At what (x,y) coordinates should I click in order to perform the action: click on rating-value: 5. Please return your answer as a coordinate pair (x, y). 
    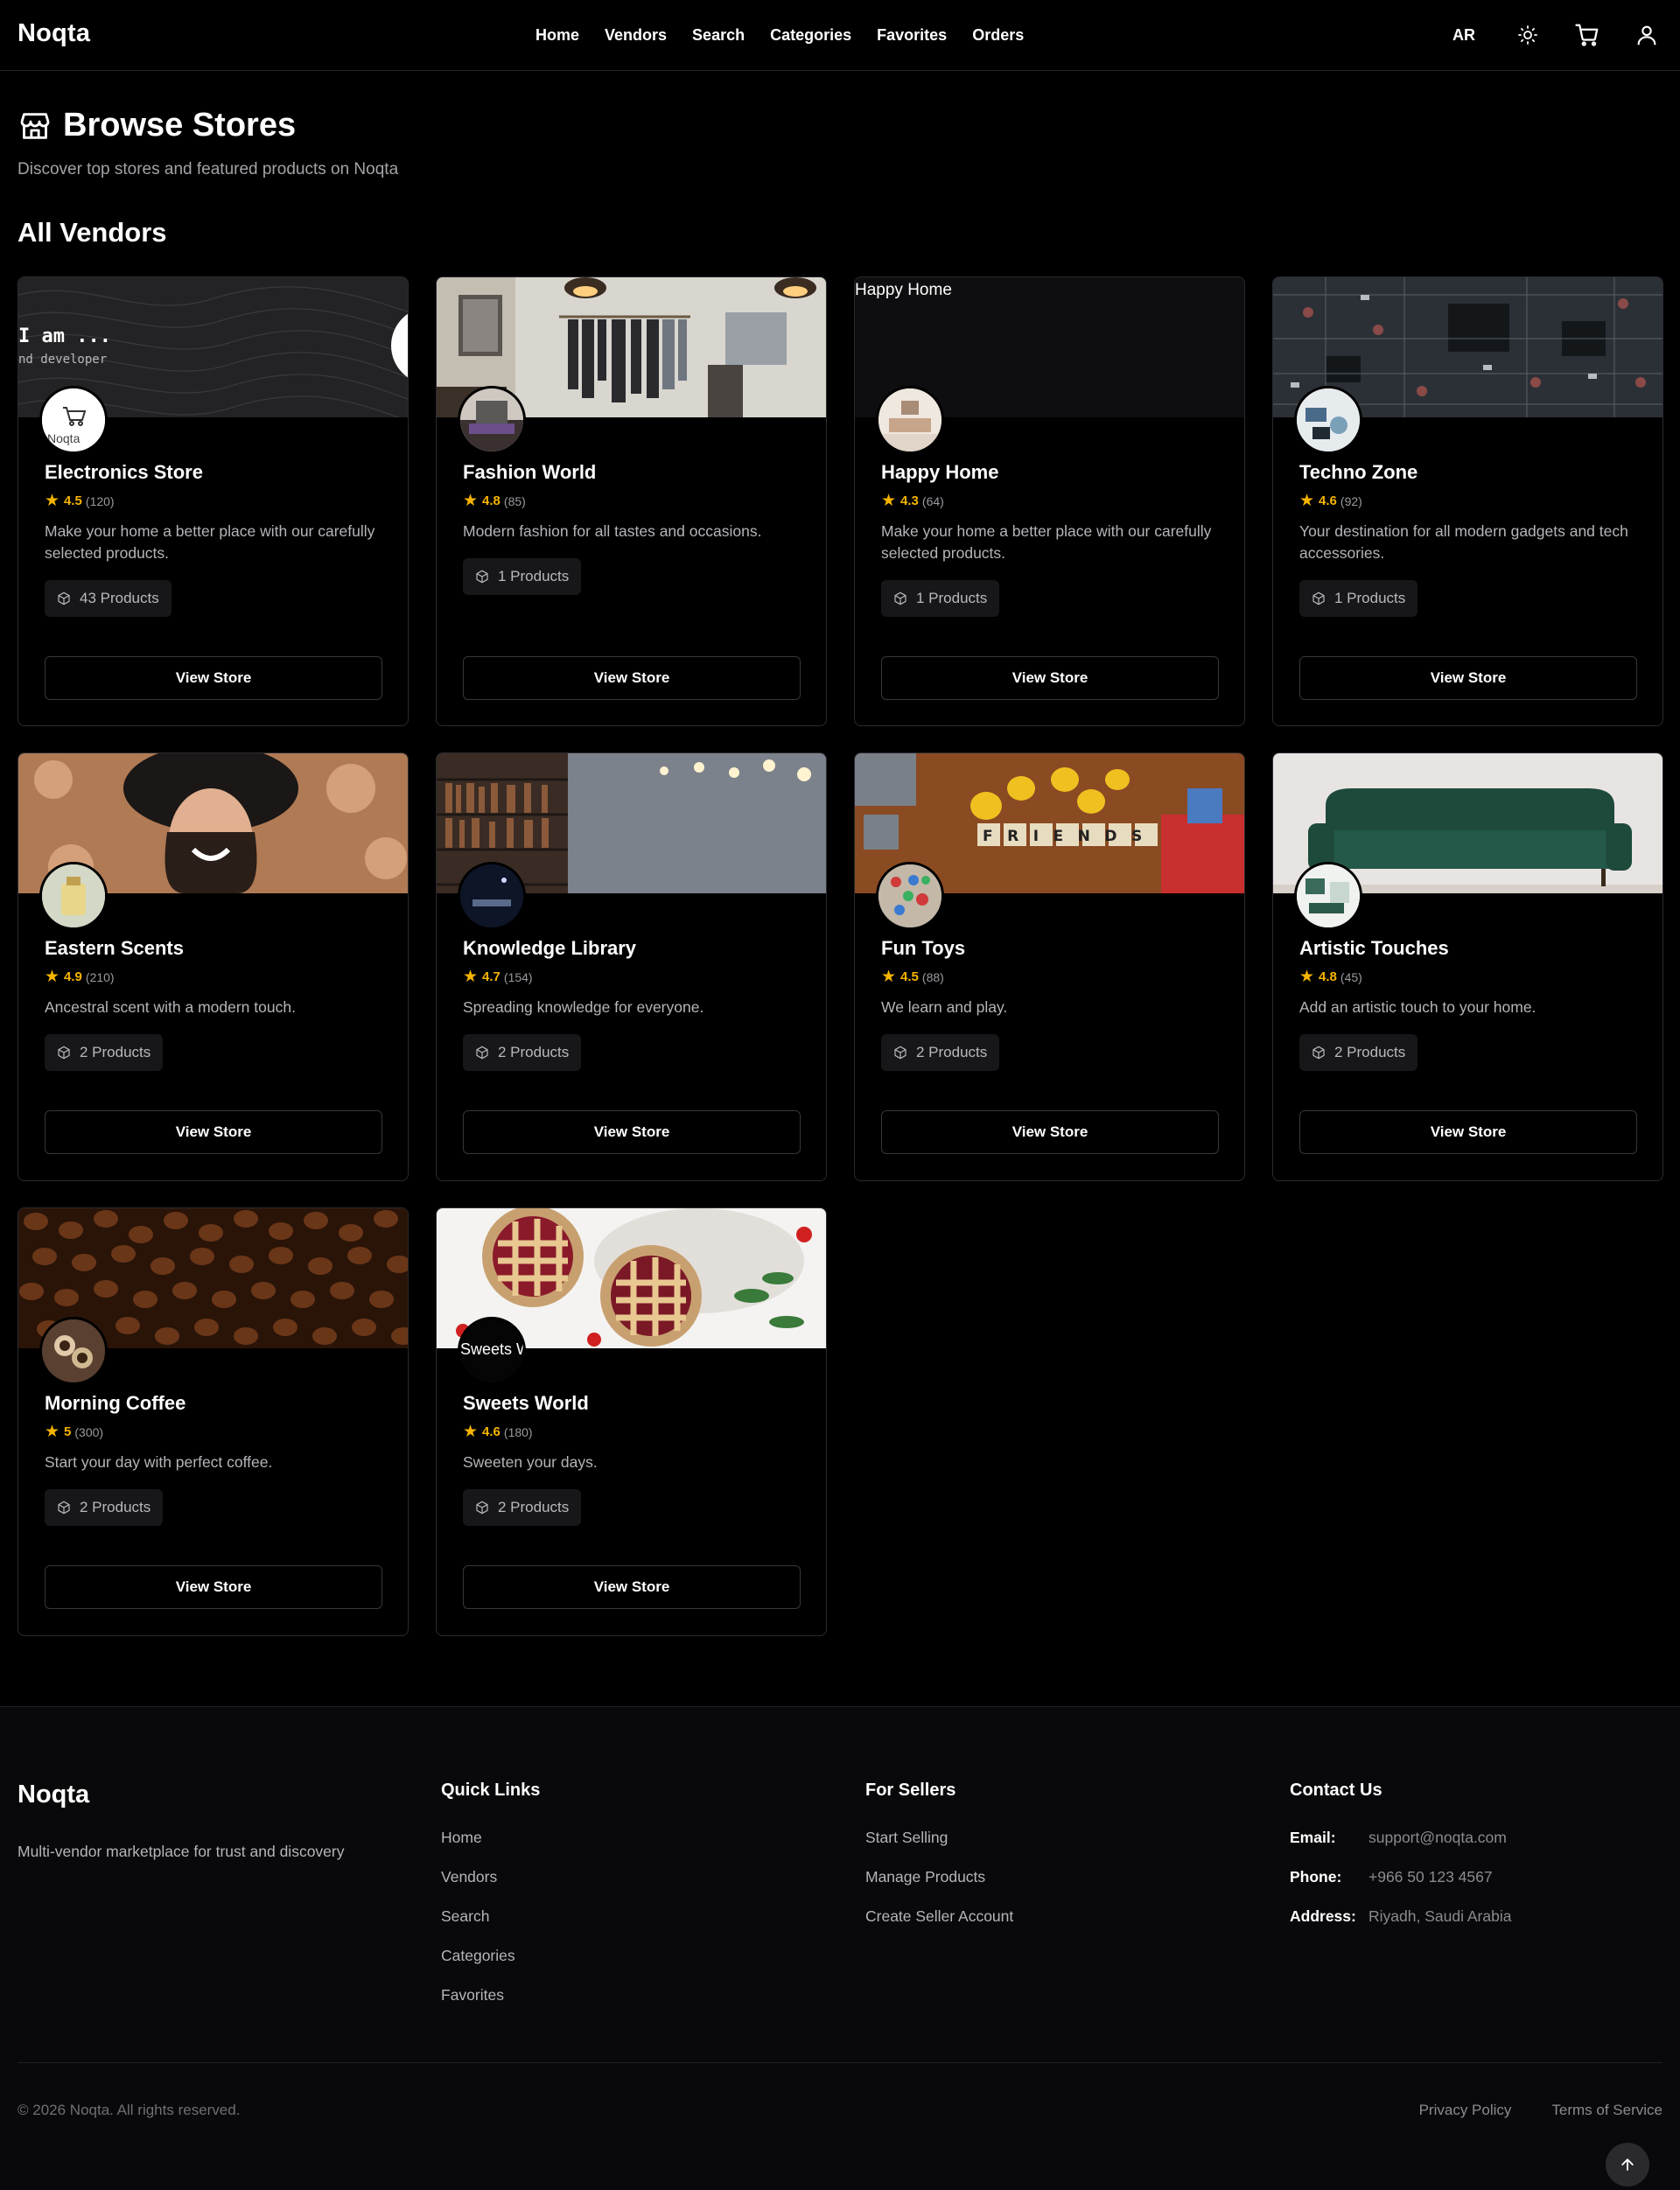
    Looking at the image, I should click on (68, 1432).